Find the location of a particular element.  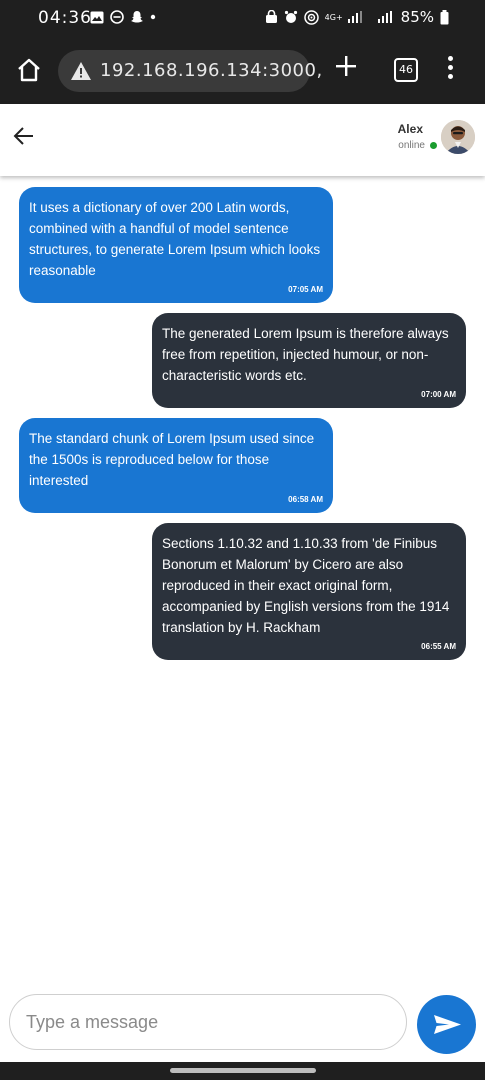

contact-status: online is located at coordinates (417, 145).